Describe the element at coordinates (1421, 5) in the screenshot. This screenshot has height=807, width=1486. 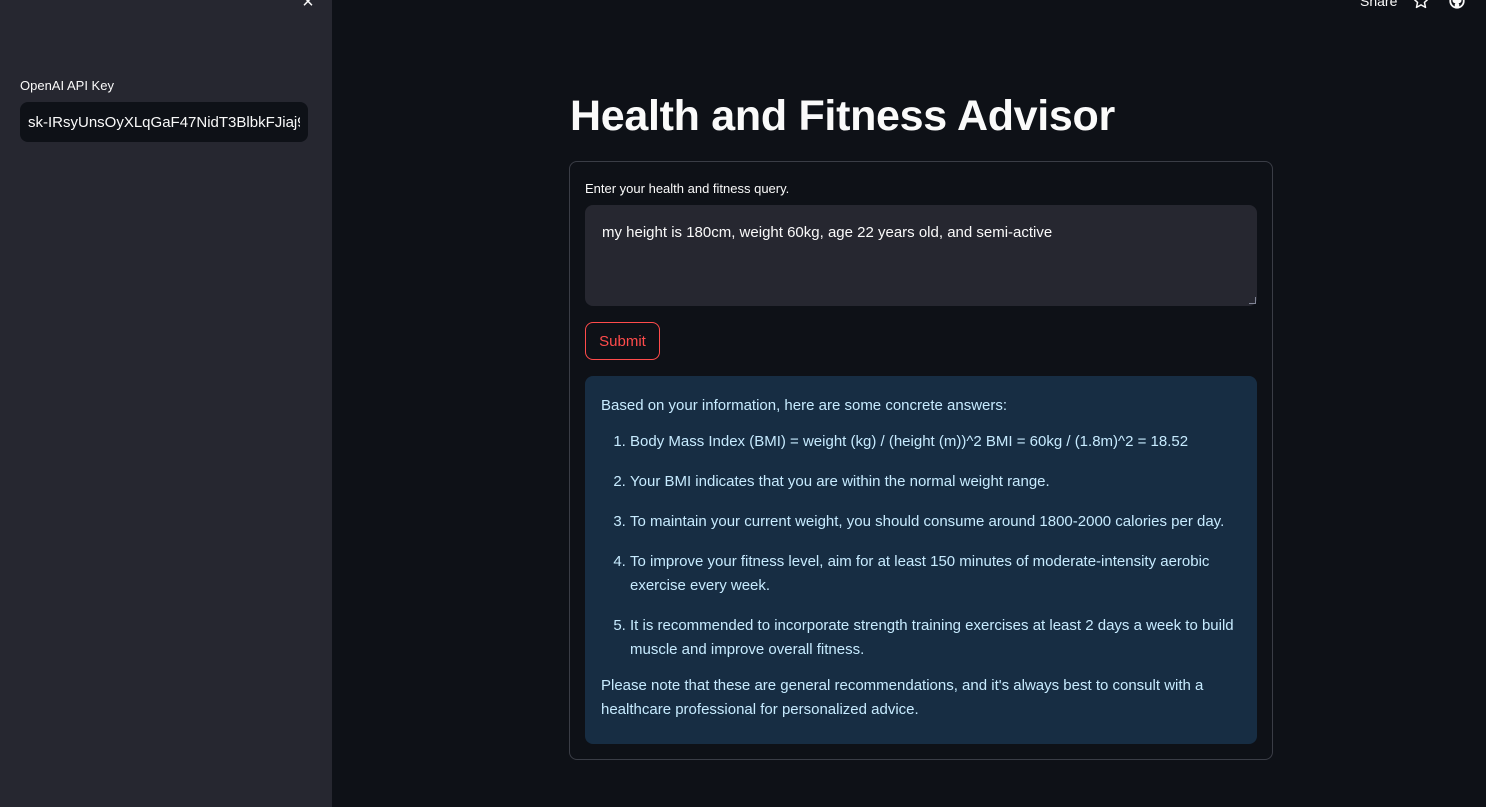
I see `star-icon` at that location.